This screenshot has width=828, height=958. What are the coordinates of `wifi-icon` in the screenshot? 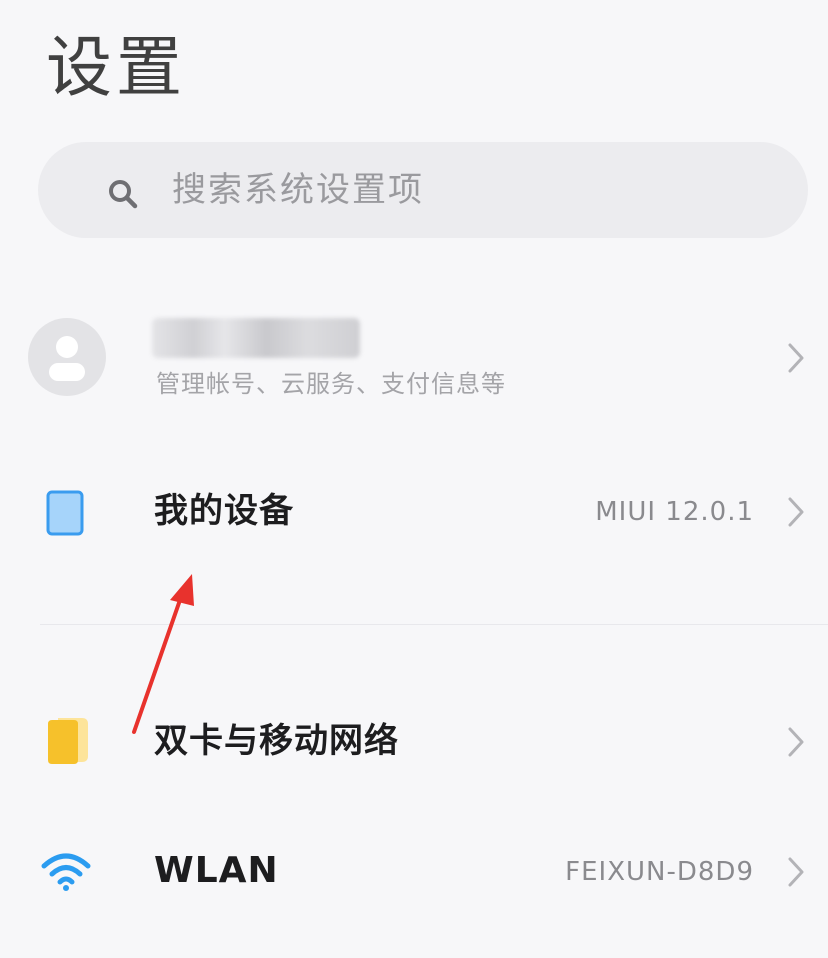 It's located at (66, 872).